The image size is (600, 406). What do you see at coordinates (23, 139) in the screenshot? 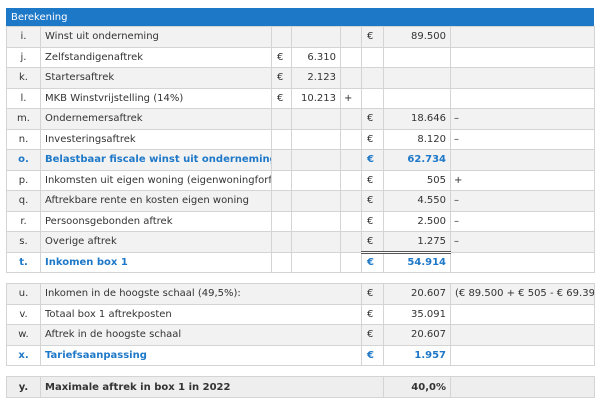
I see `row-letter: n.` at bounding box center [23, 139].